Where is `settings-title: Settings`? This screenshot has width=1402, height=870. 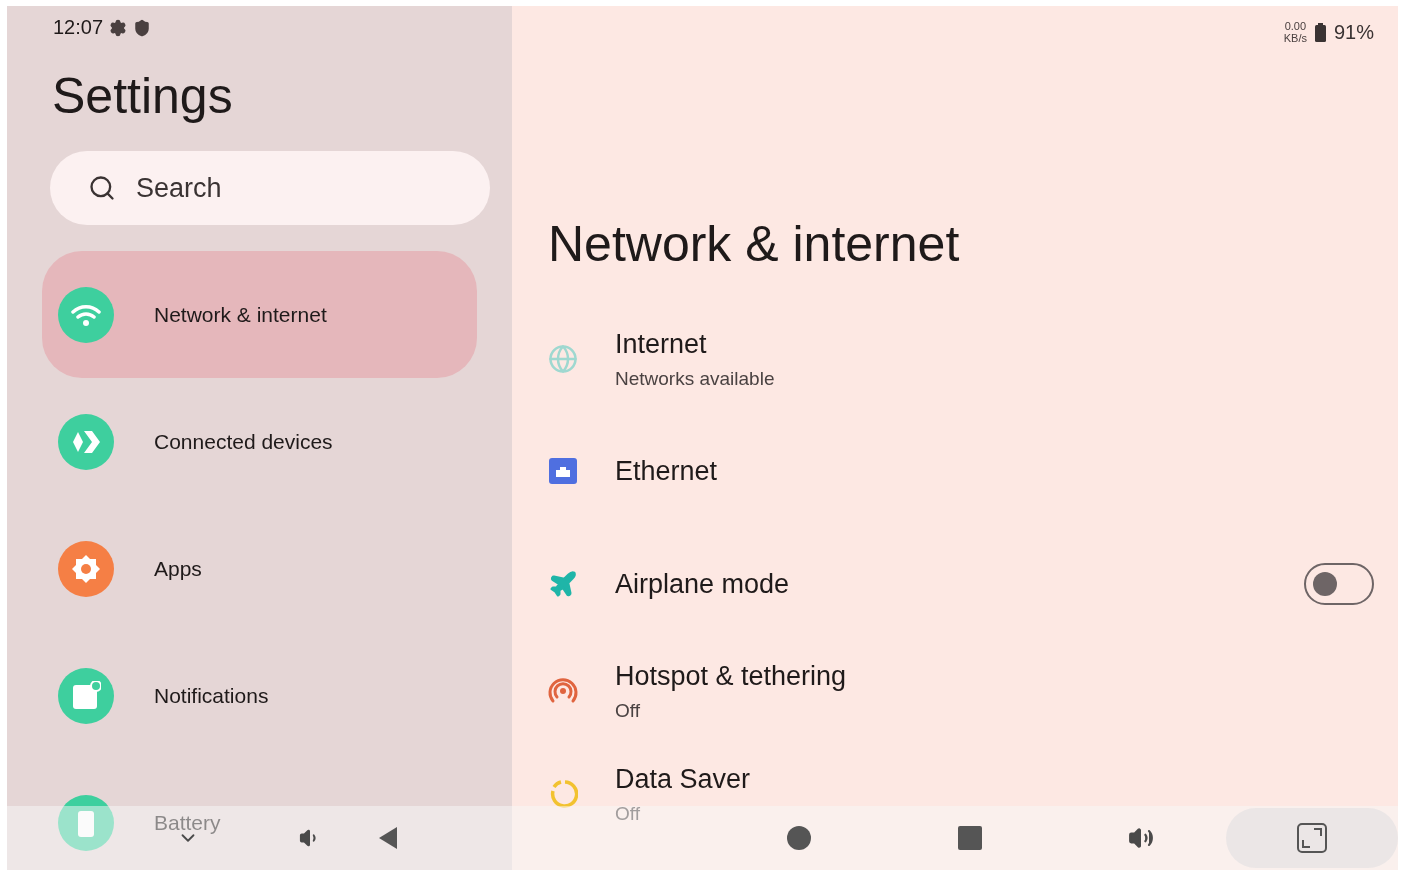
settings-title: Settings is located at coordinates (143, 96).